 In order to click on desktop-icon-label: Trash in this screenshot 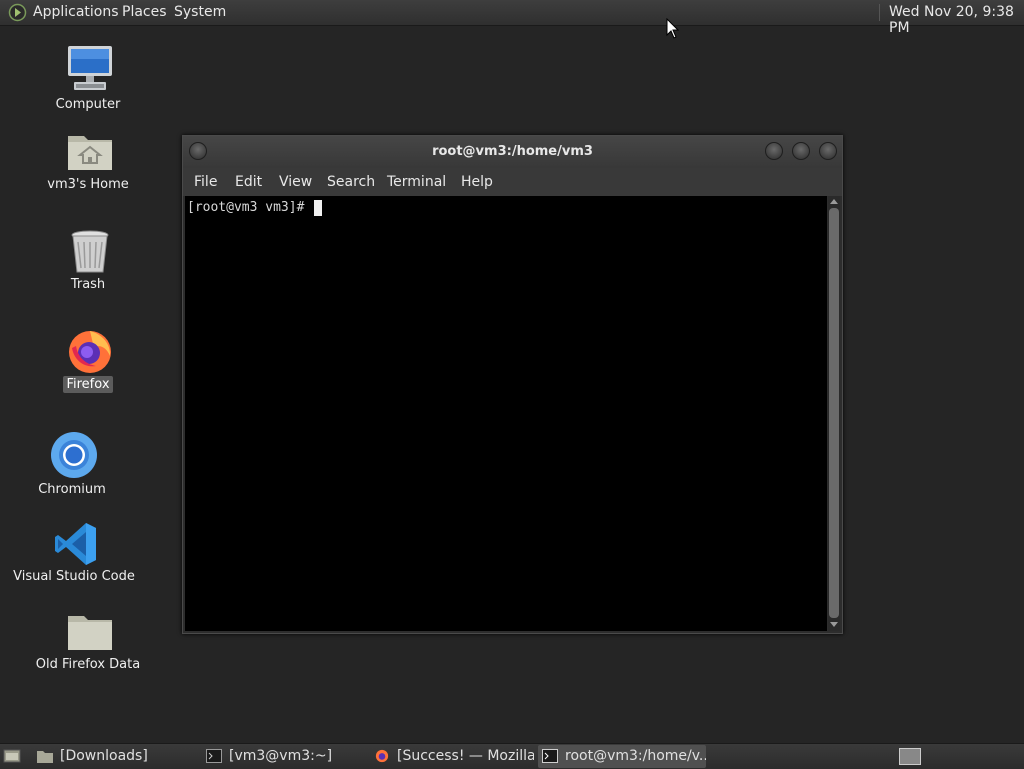, I will do `click(88, 284)`.